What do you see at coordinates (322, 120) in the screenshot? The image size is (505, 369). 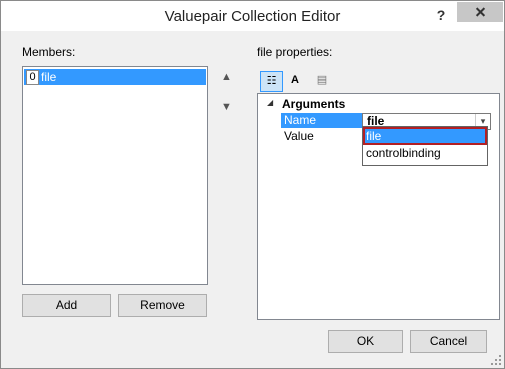 I see `property-name-name: Name` at bounding box center [322, 120].